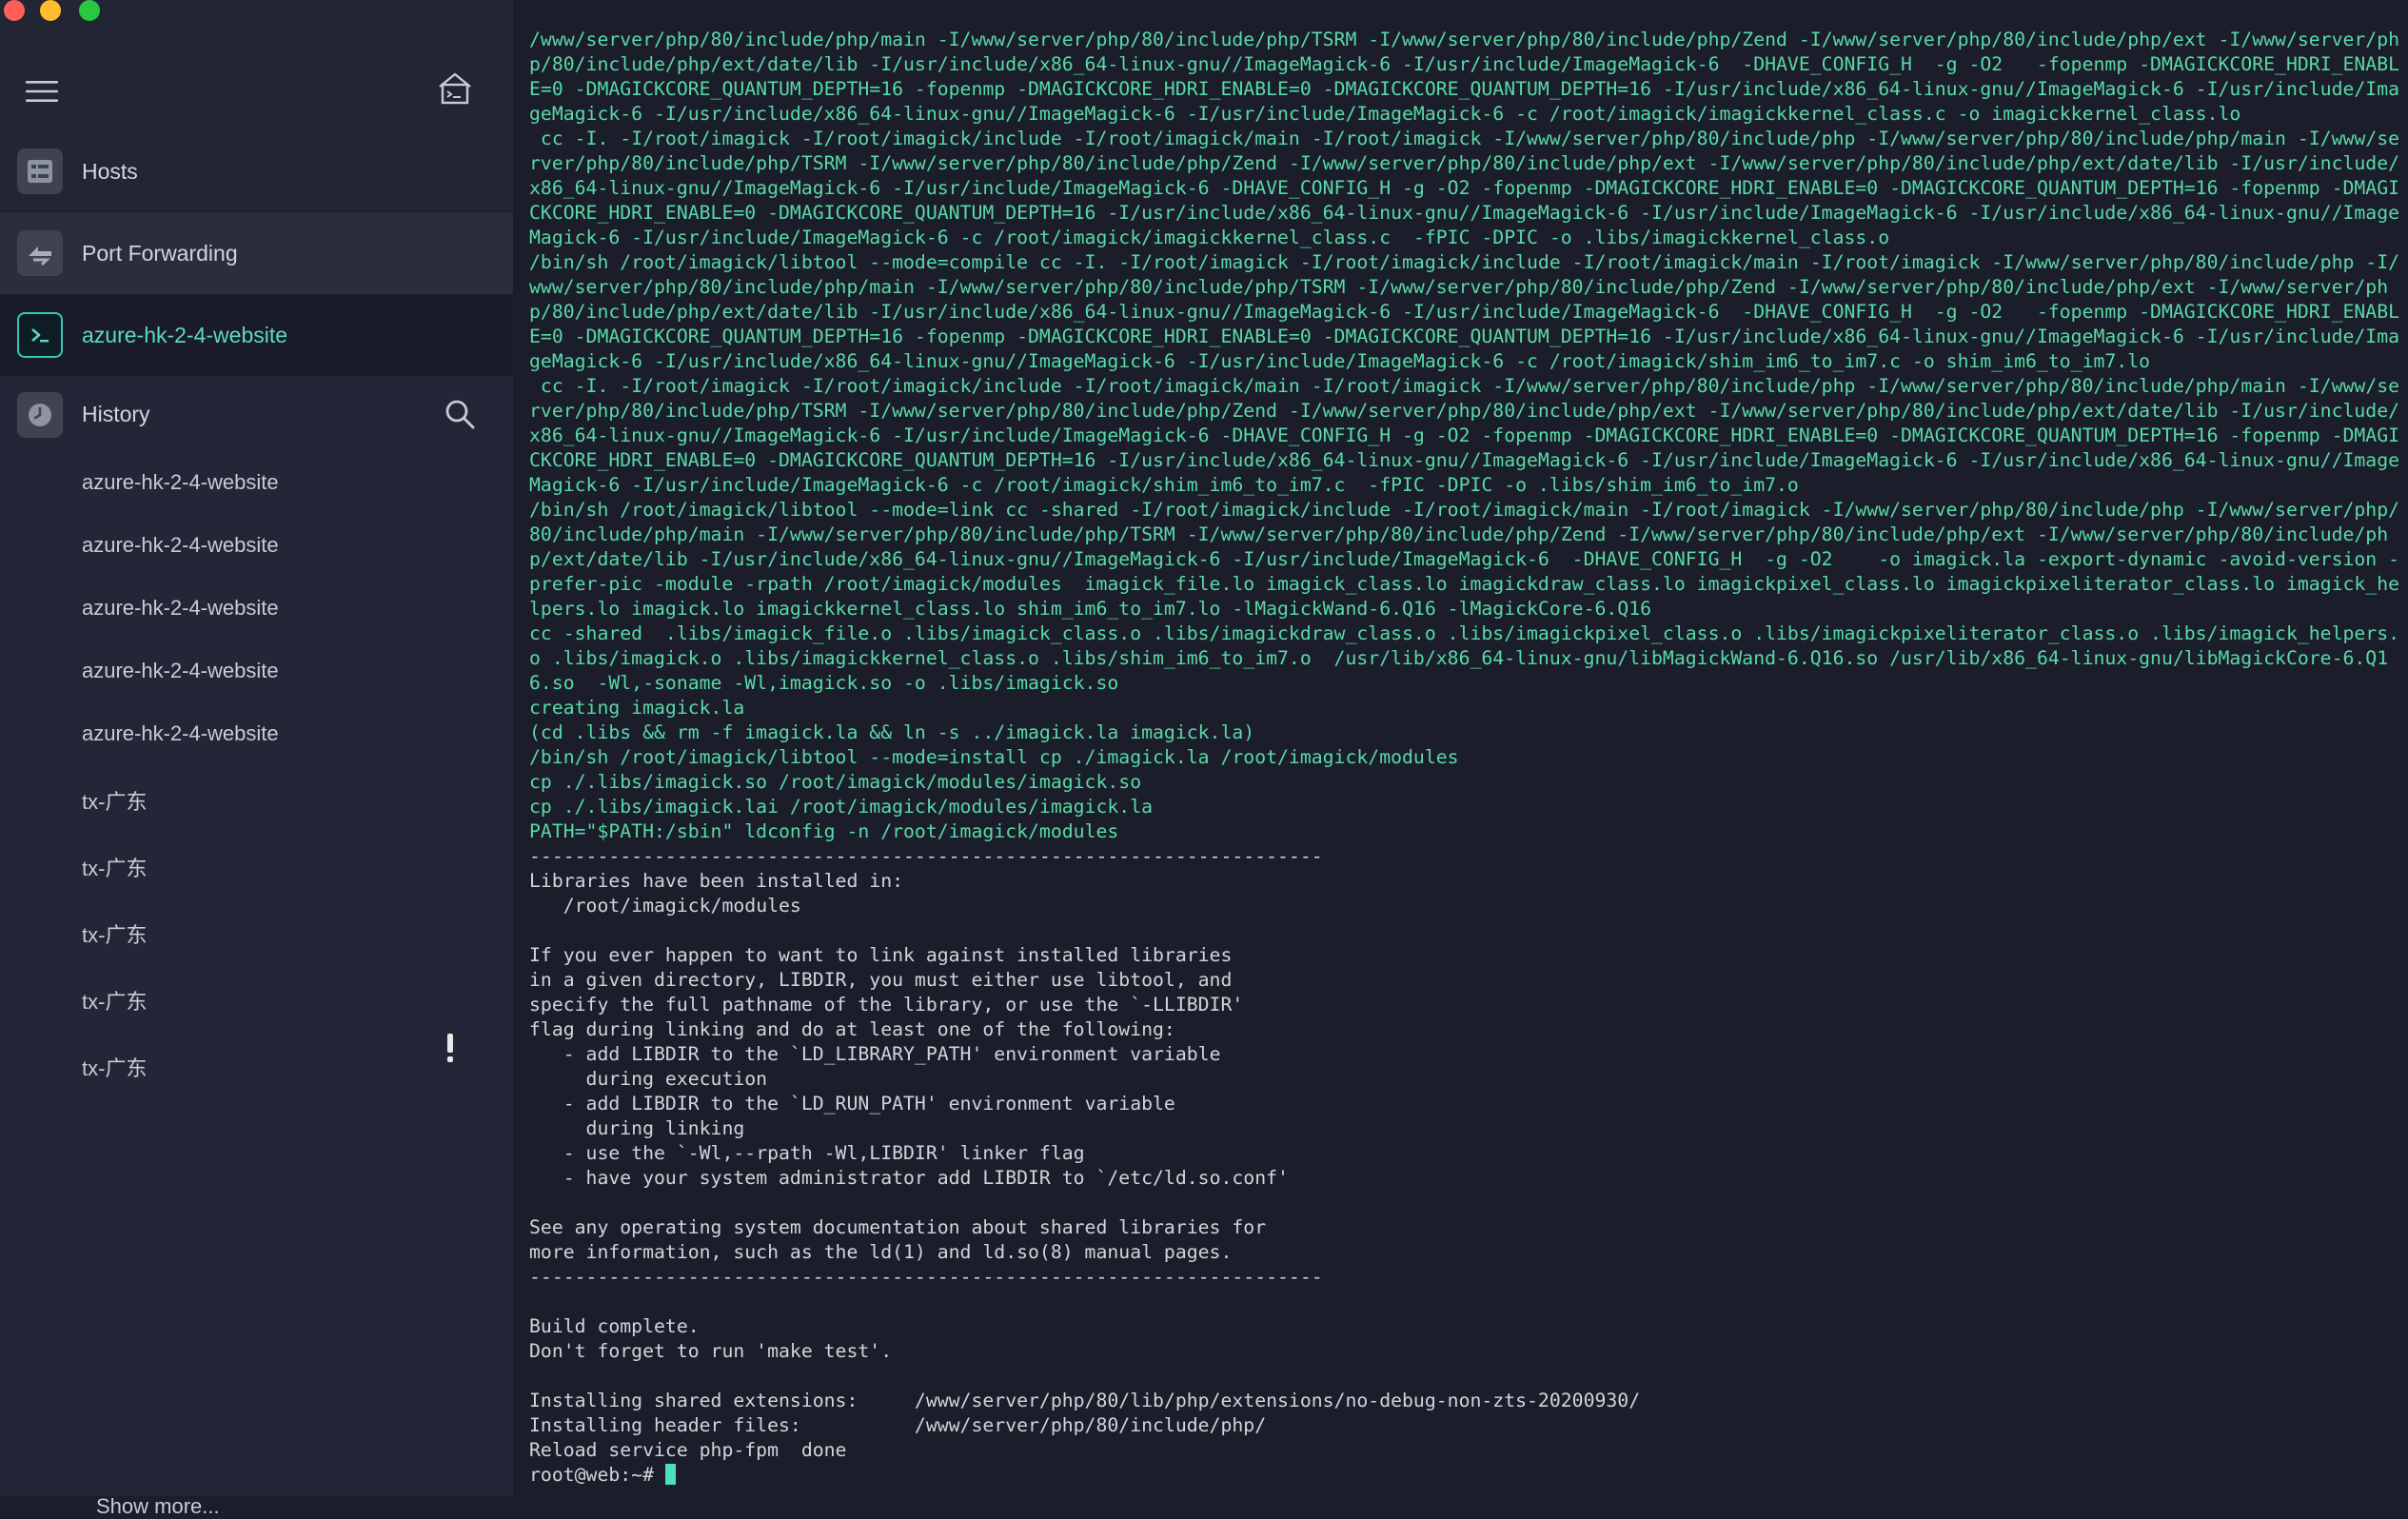 The width and height of the screenshot is (2408, 1519). Describe the element at coordinates (160, 253) in the screenshot. I see `nav-port-forwarding-label: Port Forwarding` at that location.